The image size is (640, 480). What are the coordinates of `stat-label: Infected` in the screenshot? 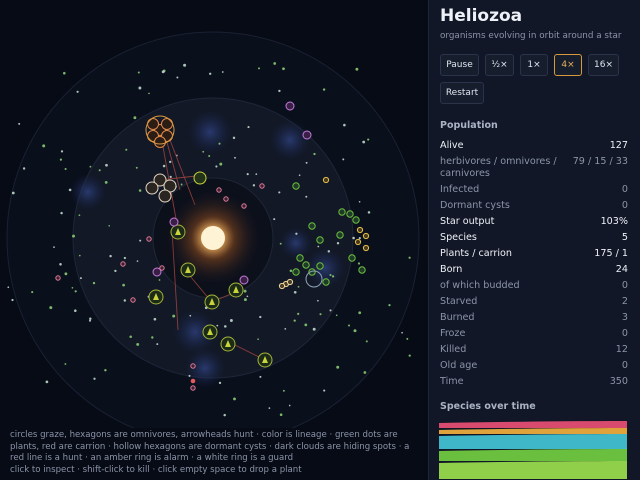 It's located at (460, 189).